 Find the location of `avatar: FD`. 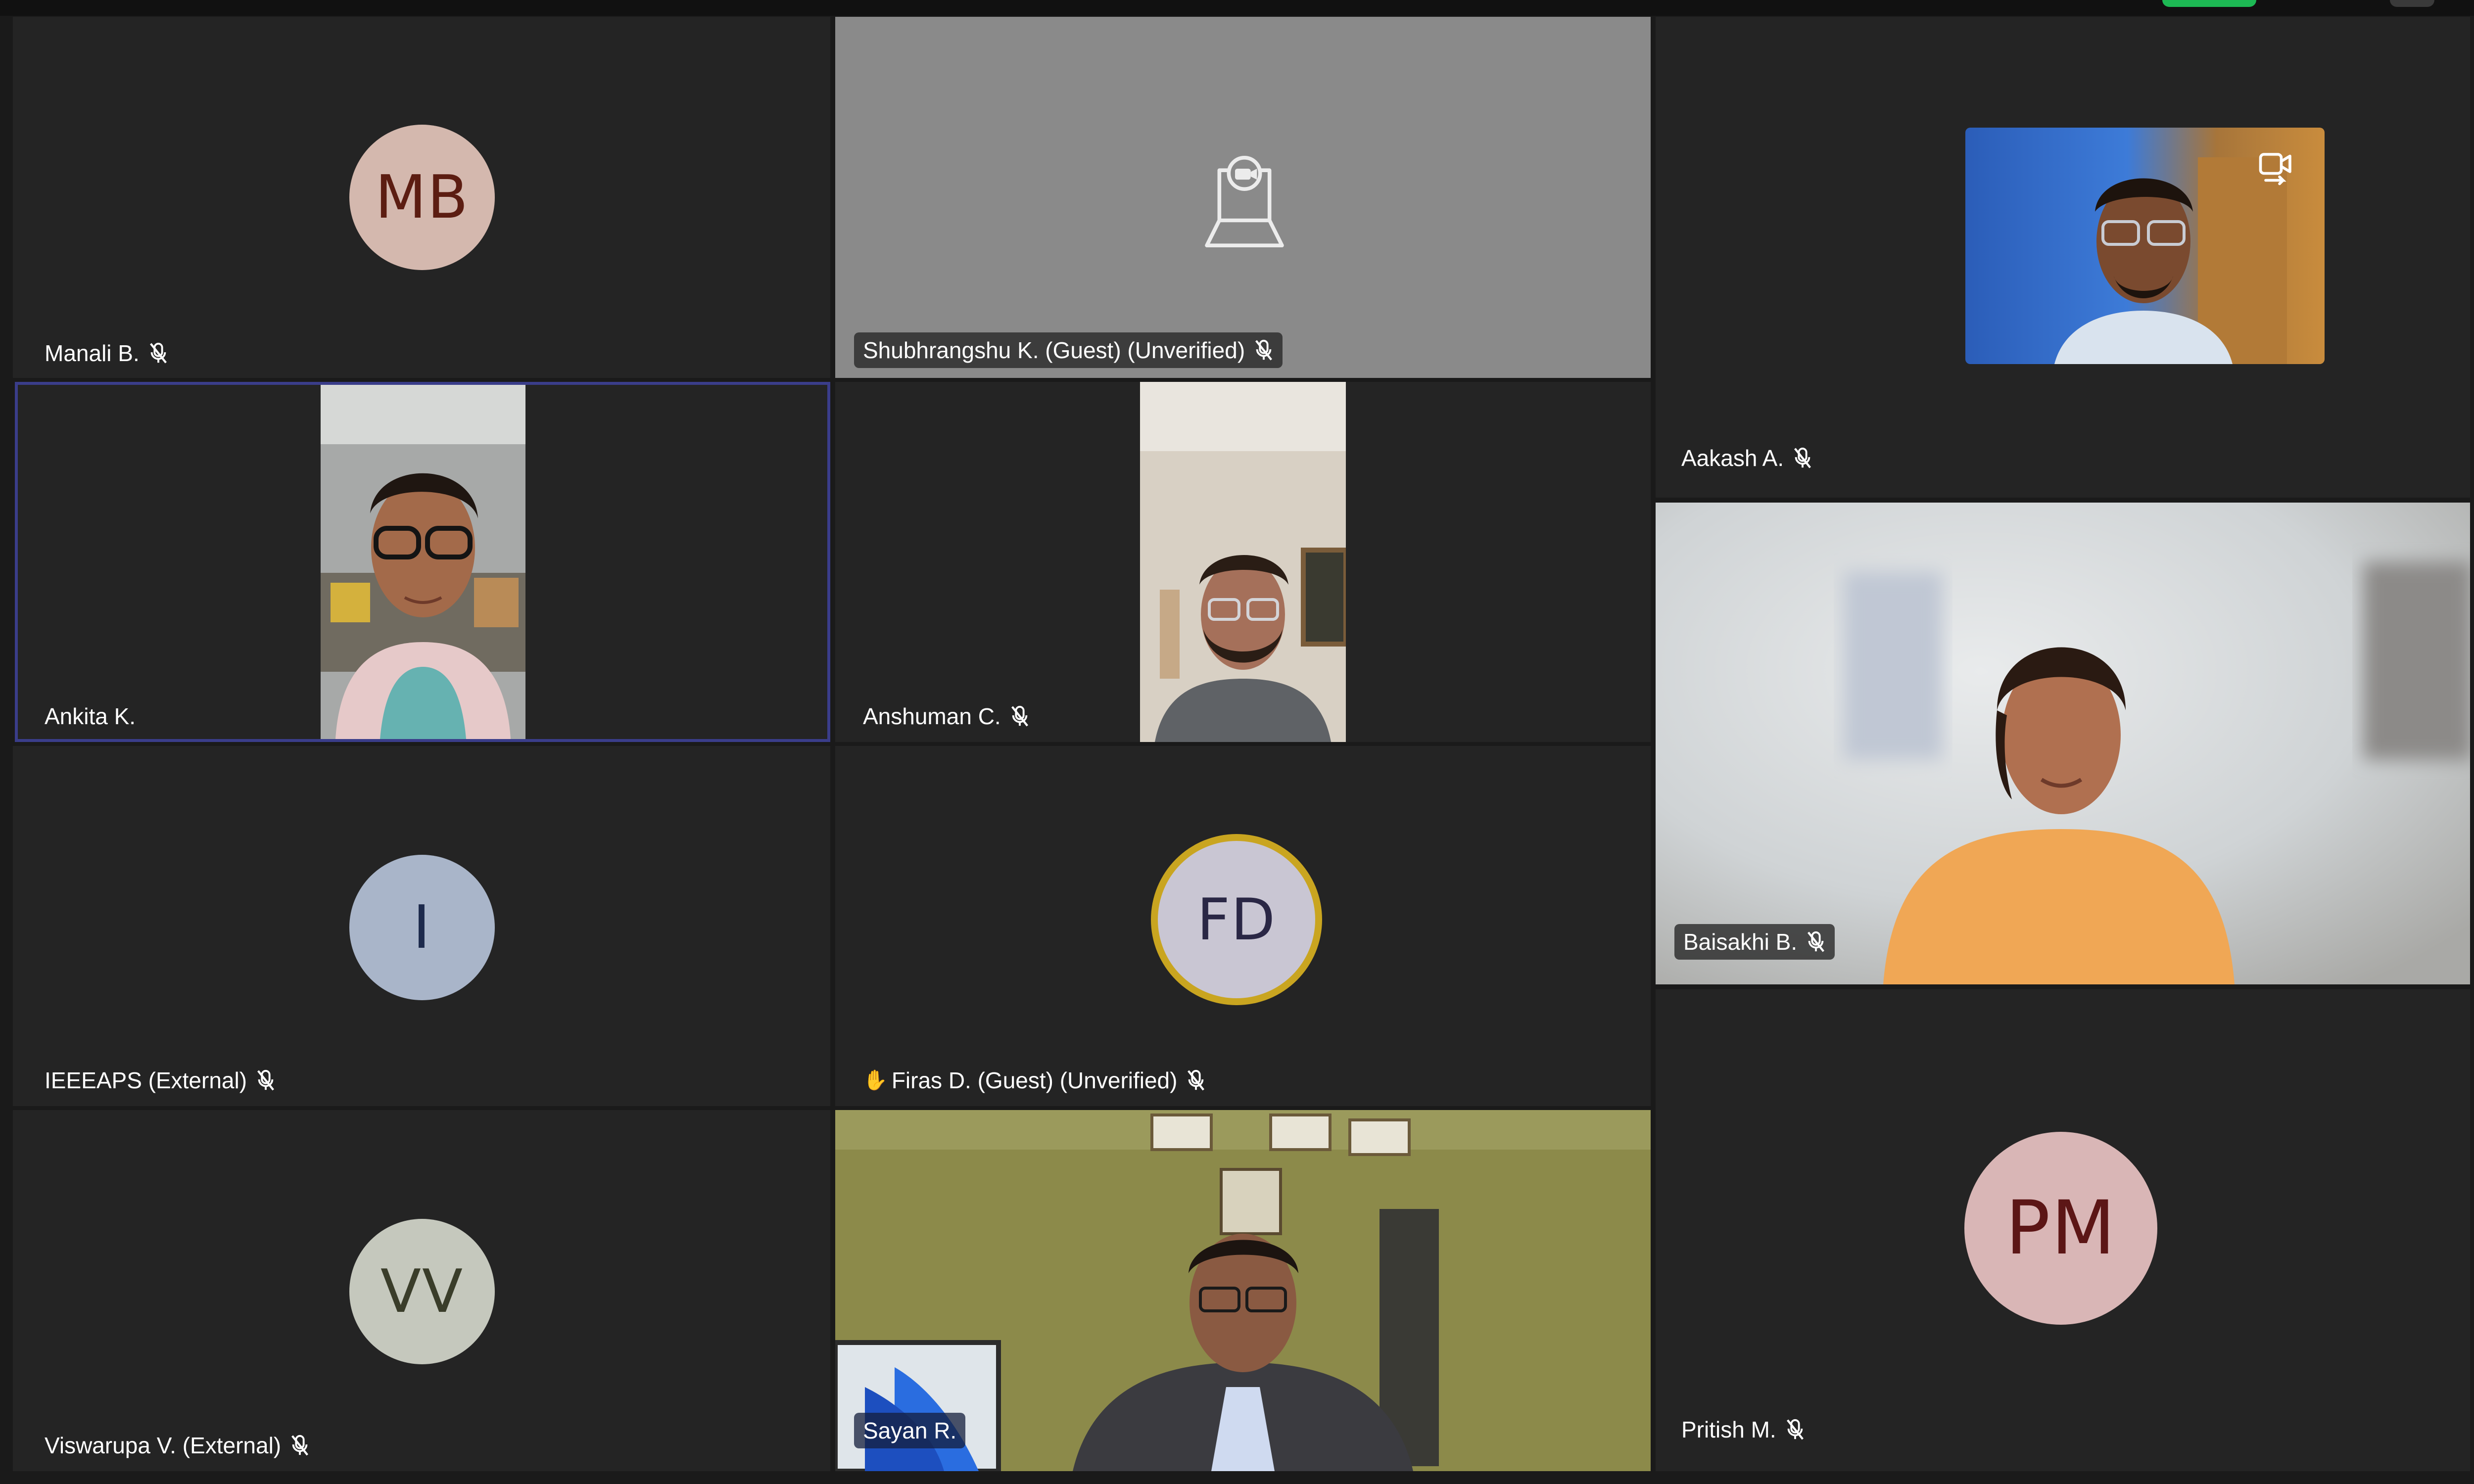

avatar: FD is located at coordinates (1236, 919).